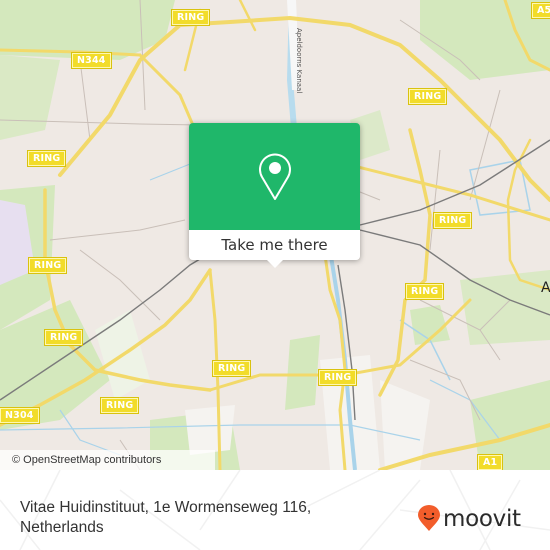 This screenshot has height=550, width=550. What do you see at coordinates (299, 61) in the screenshot?
I see `canal-label: Apeldoorns Kanaal` at bounding box center [299, 61].